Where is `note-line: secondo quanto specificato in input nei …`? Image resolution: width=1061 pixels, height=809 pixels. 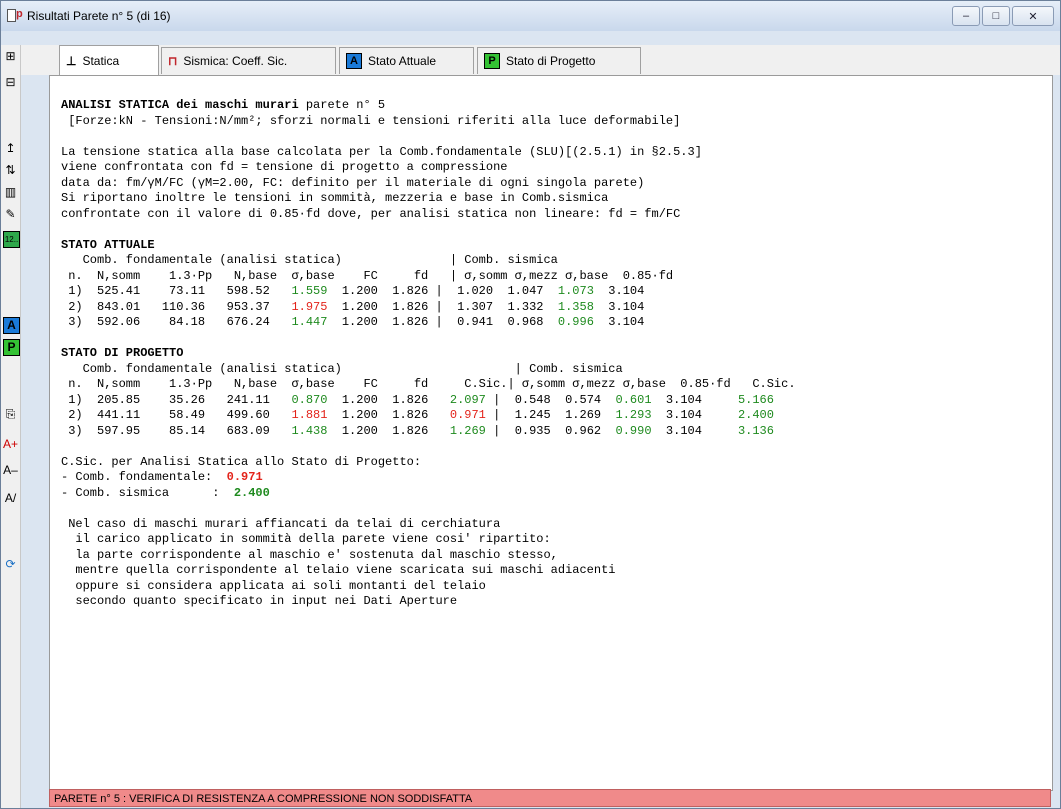
note-line: secondo quanto specificato in input nei … is located at coordinates (259, 601).